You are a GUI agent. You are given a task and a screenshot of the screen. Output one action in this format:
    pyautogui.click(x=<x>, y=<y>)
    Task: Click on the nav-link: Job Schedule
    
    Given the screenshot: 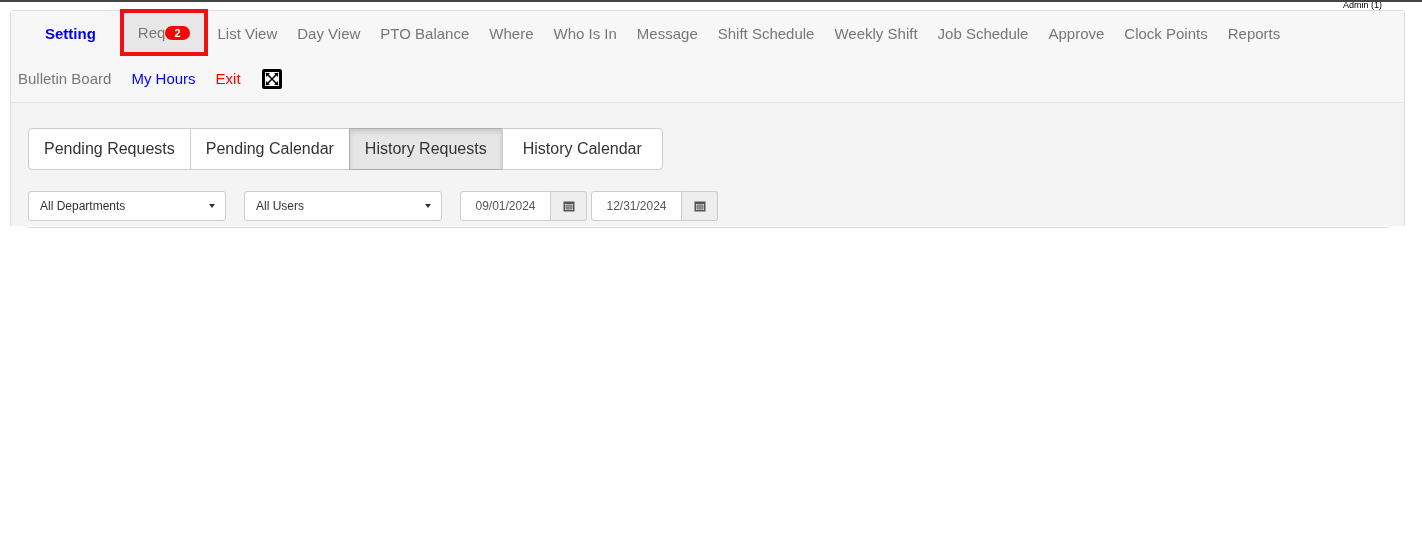 What is the action you would take?
    pyautogui.click(x=983, y=33)
    